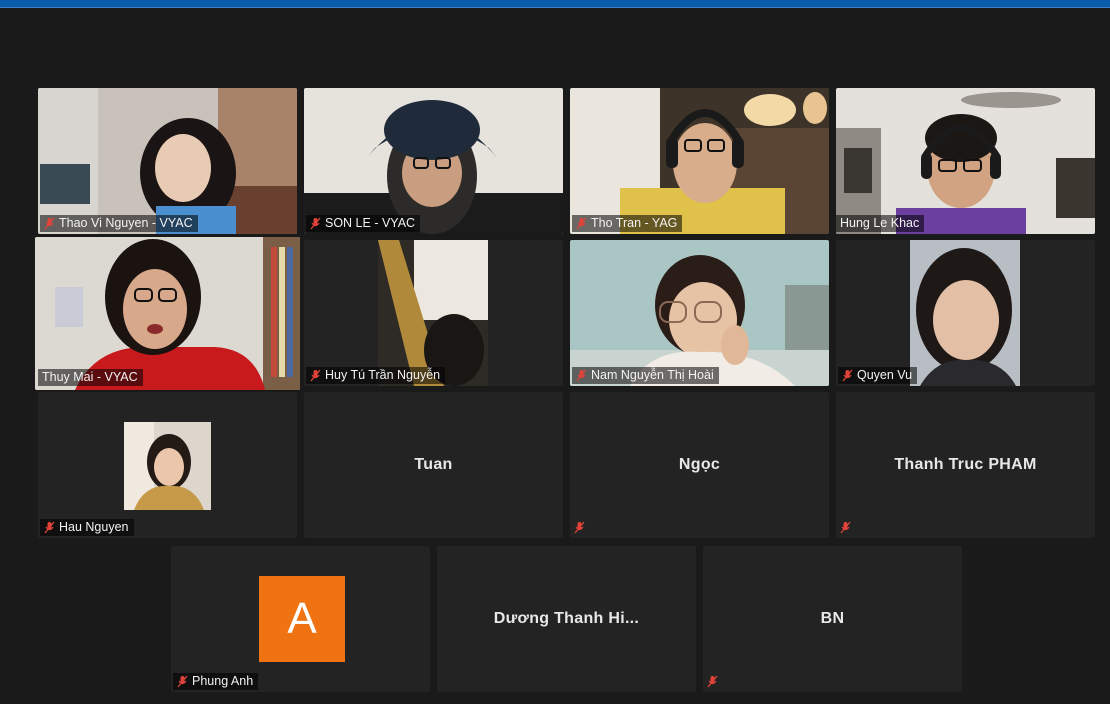 The image size is (1110, 704). What do you see at coordinates (223, 681) in the screenshot?
I see `participant-name: Phung Anh` at bounding box center [223, 681].